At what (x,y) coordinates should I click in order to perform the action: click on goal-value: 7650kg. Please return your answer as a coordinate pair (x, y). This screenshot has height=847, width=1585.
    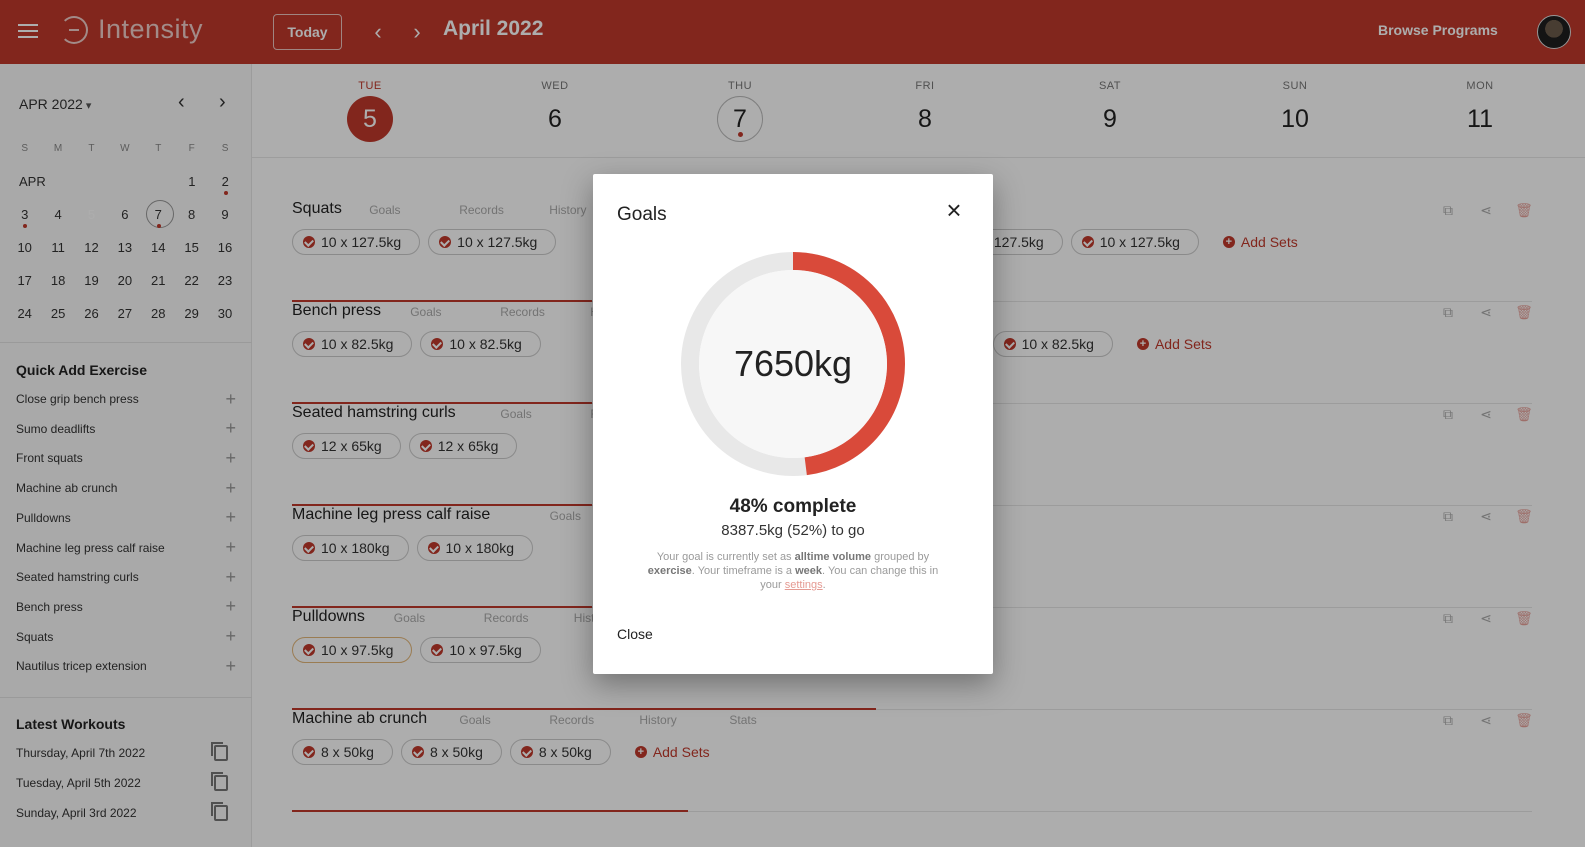
    Looking at the image, I should click on (793, 363).